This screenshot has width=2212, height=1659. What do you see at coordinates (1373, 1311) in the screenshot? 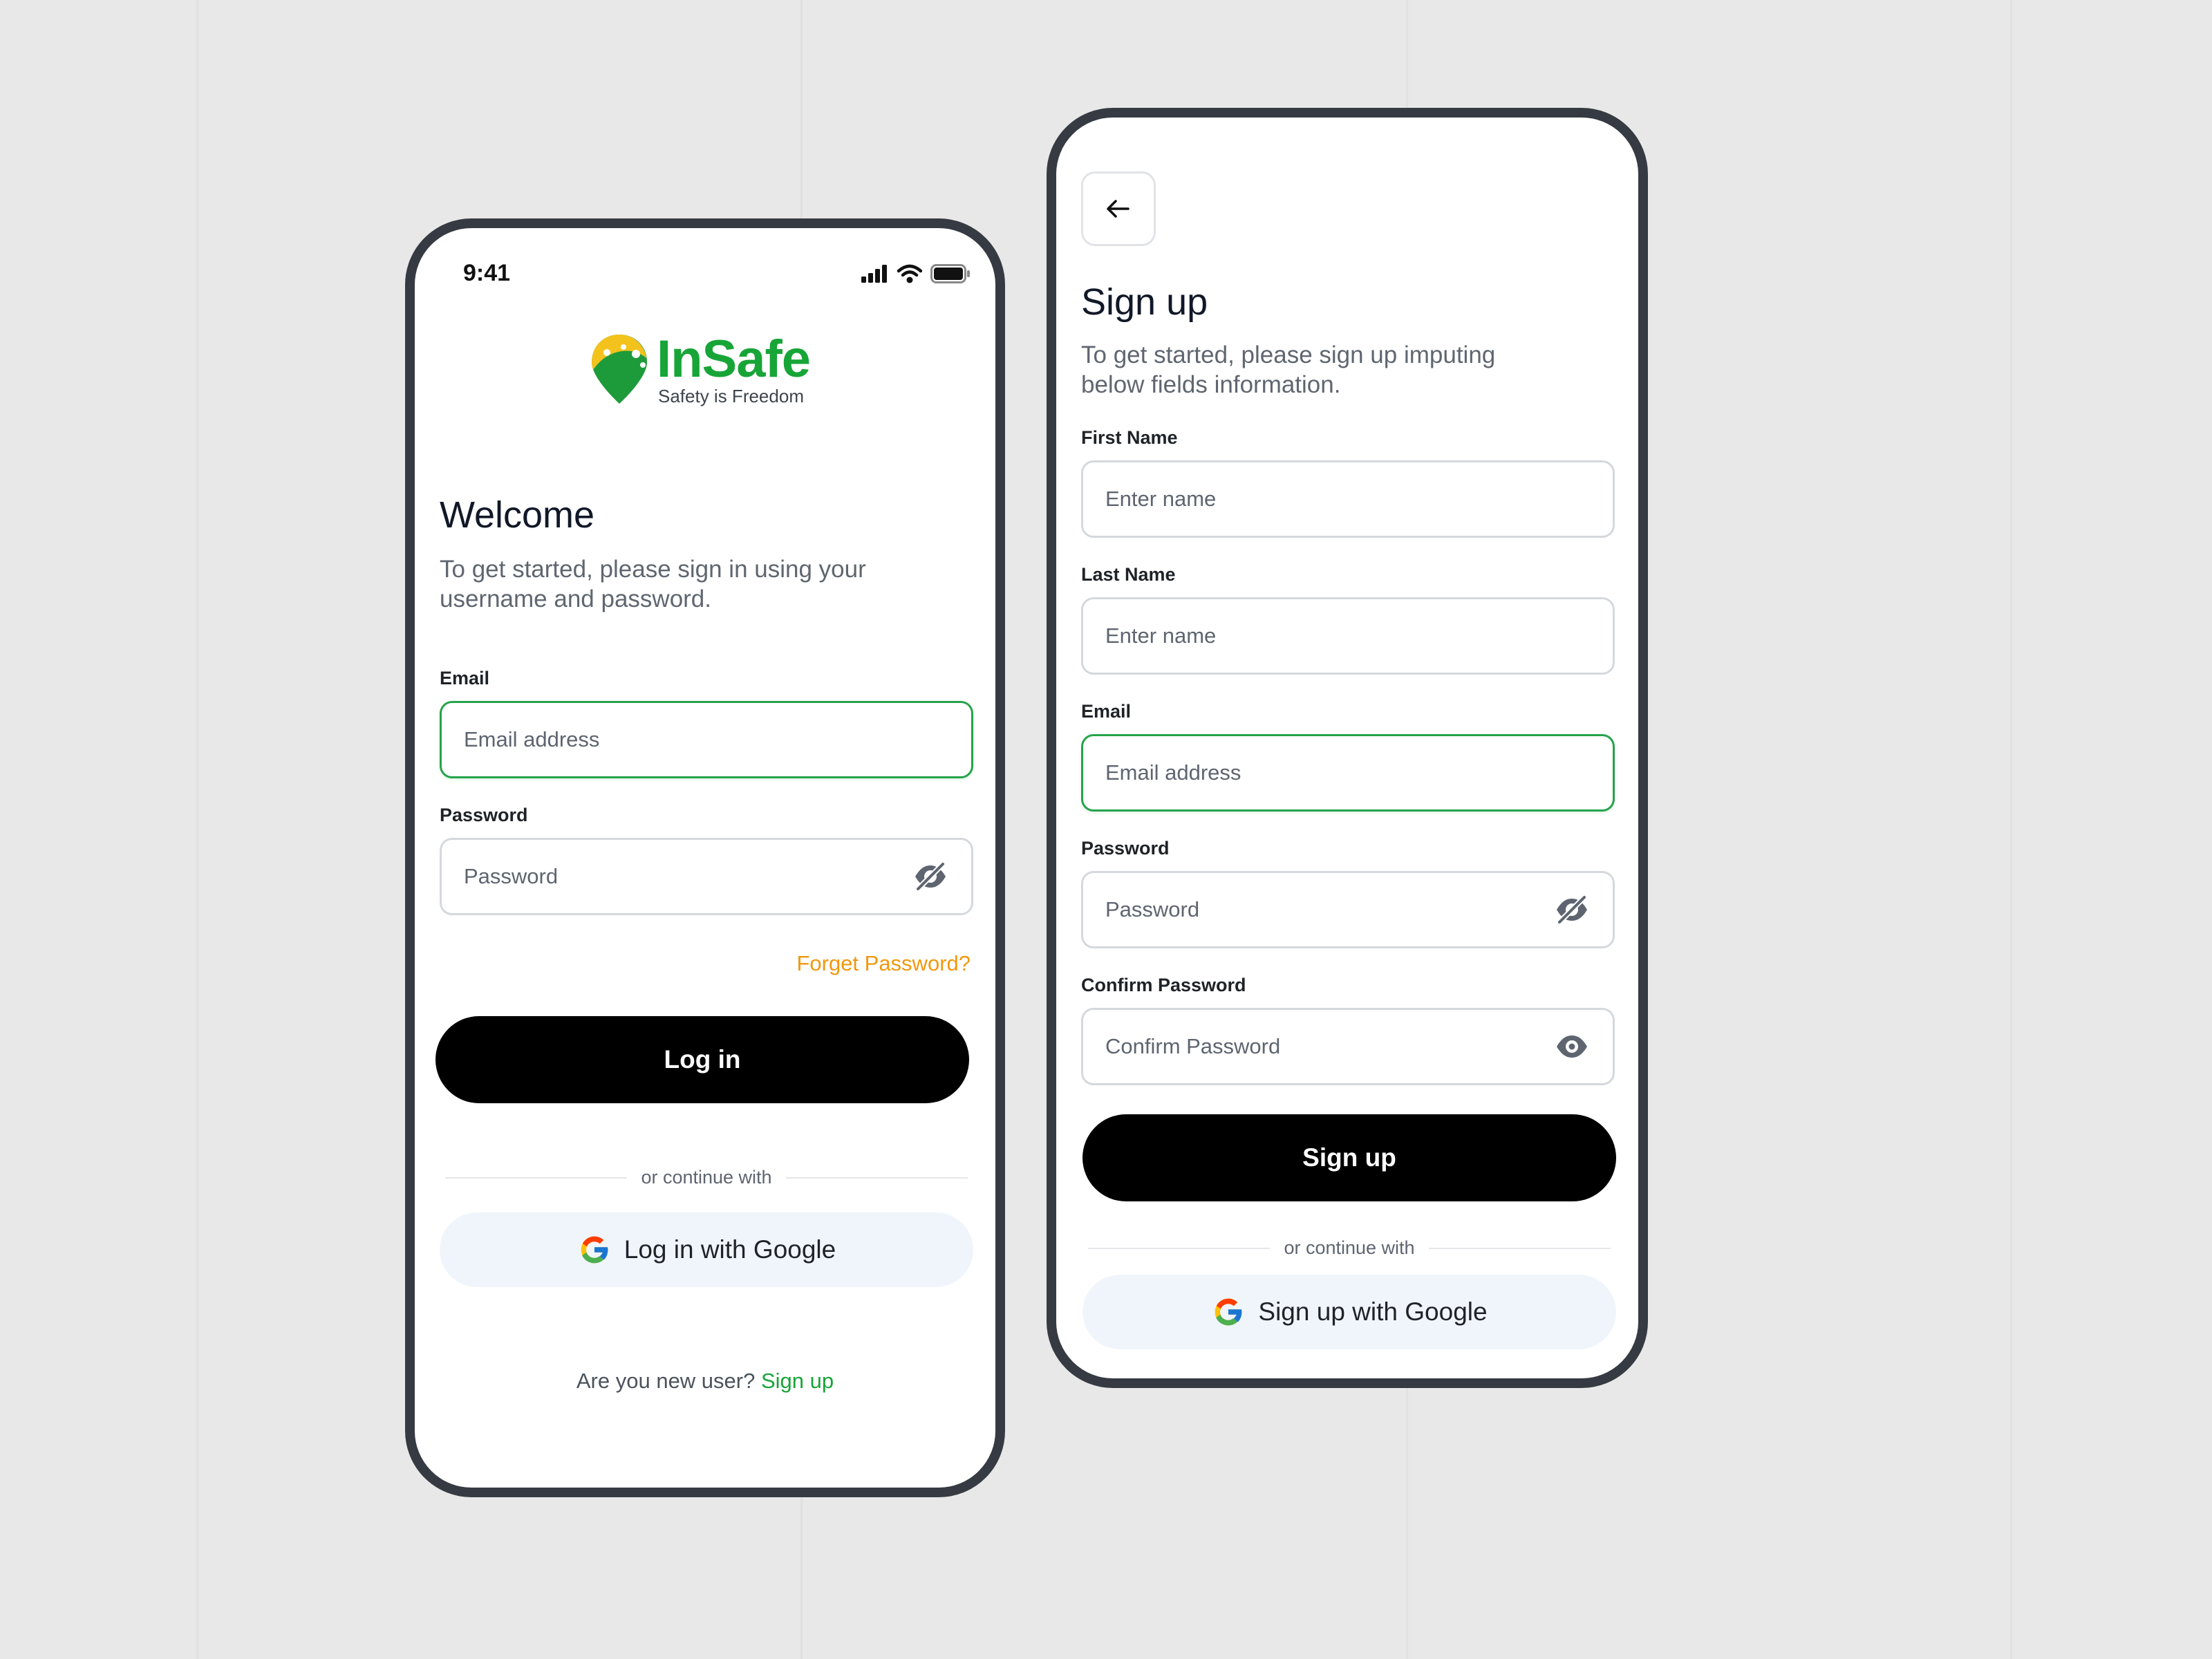
I see `google-signup-label: Sign up with Google` at bounding box center [1373, 1311].